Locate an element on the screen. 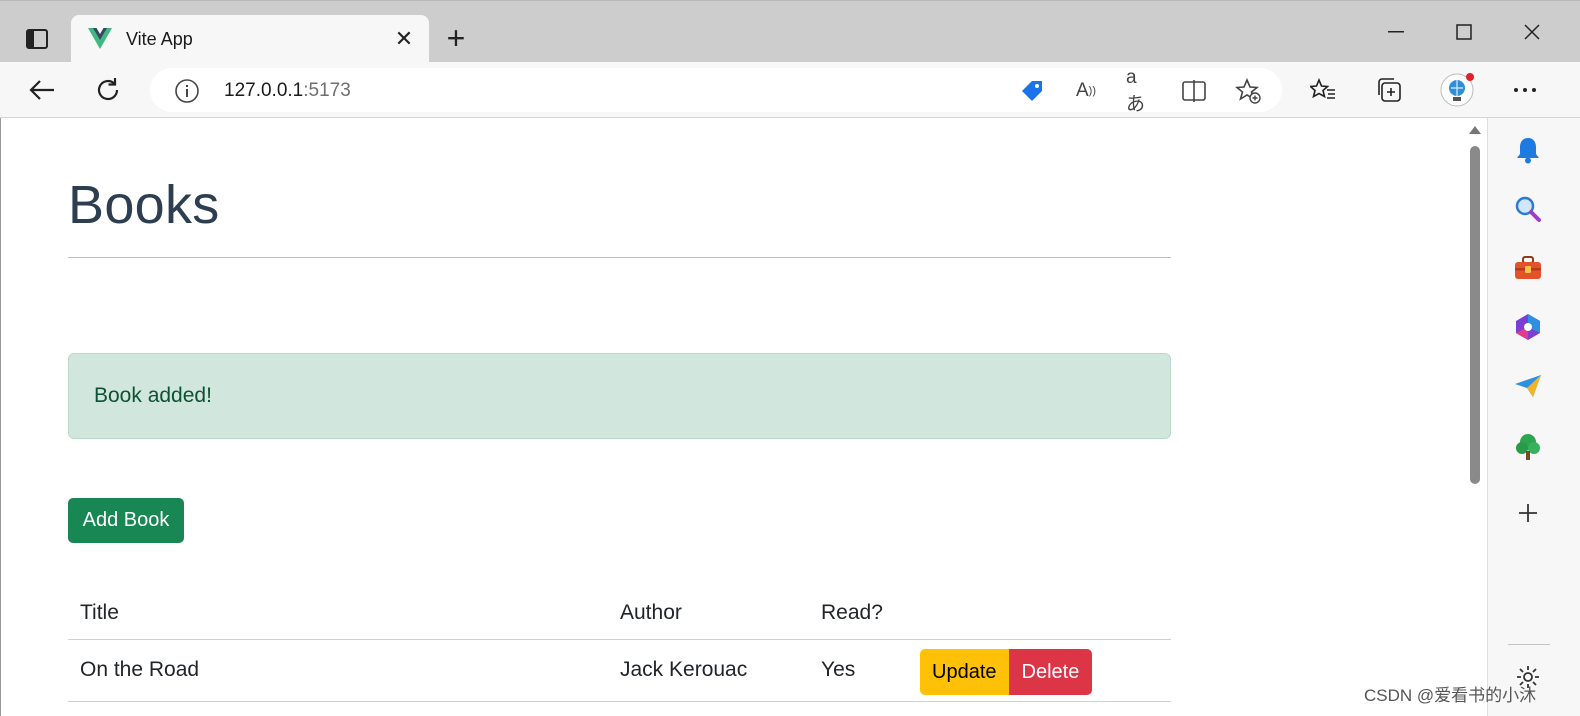 The height and width of the screenshot is (716, 1580). scroll-thumb is located at coordinates (1475, 315).